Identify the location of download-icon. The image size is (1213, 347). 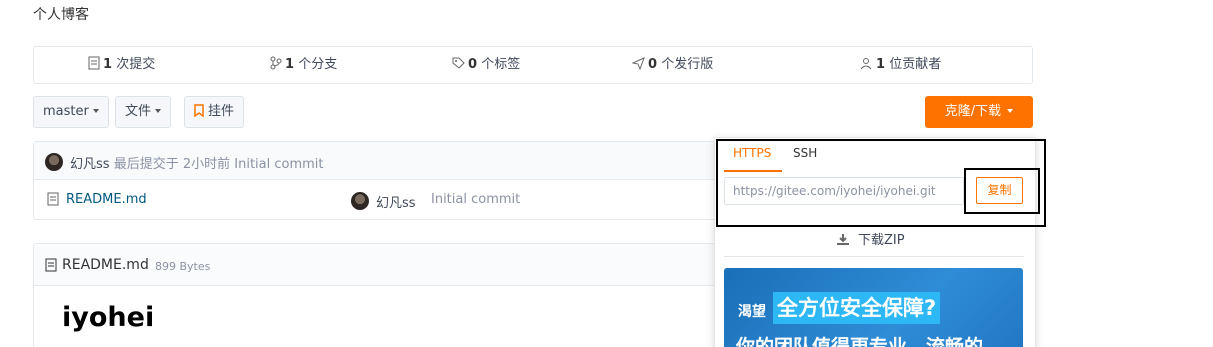
(843, 239).